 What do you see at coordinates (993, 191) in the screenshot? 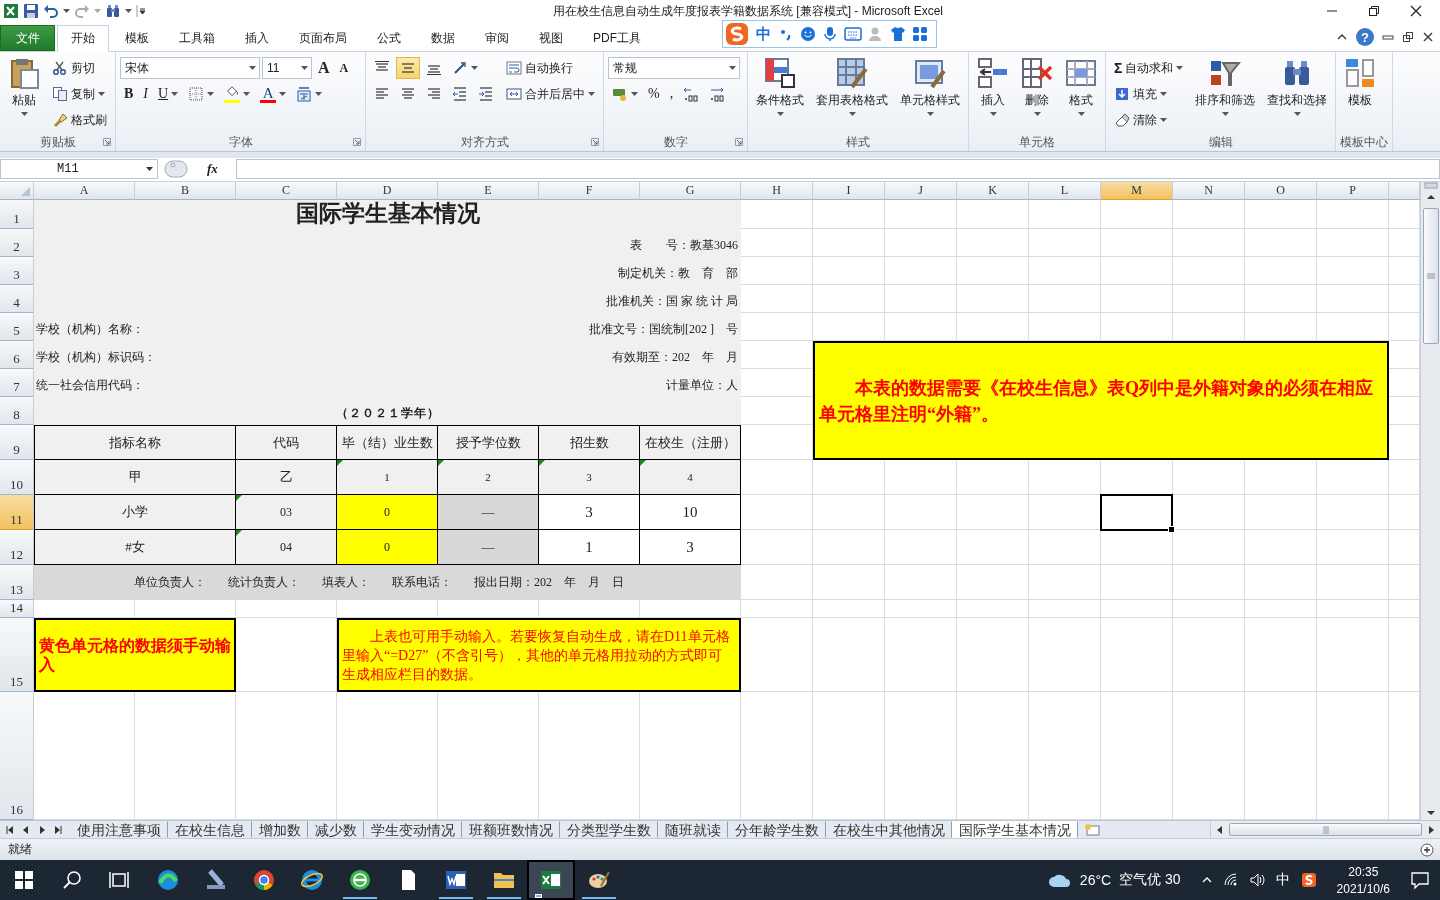
I see `column-header: K` at bounding box center [993, 191].